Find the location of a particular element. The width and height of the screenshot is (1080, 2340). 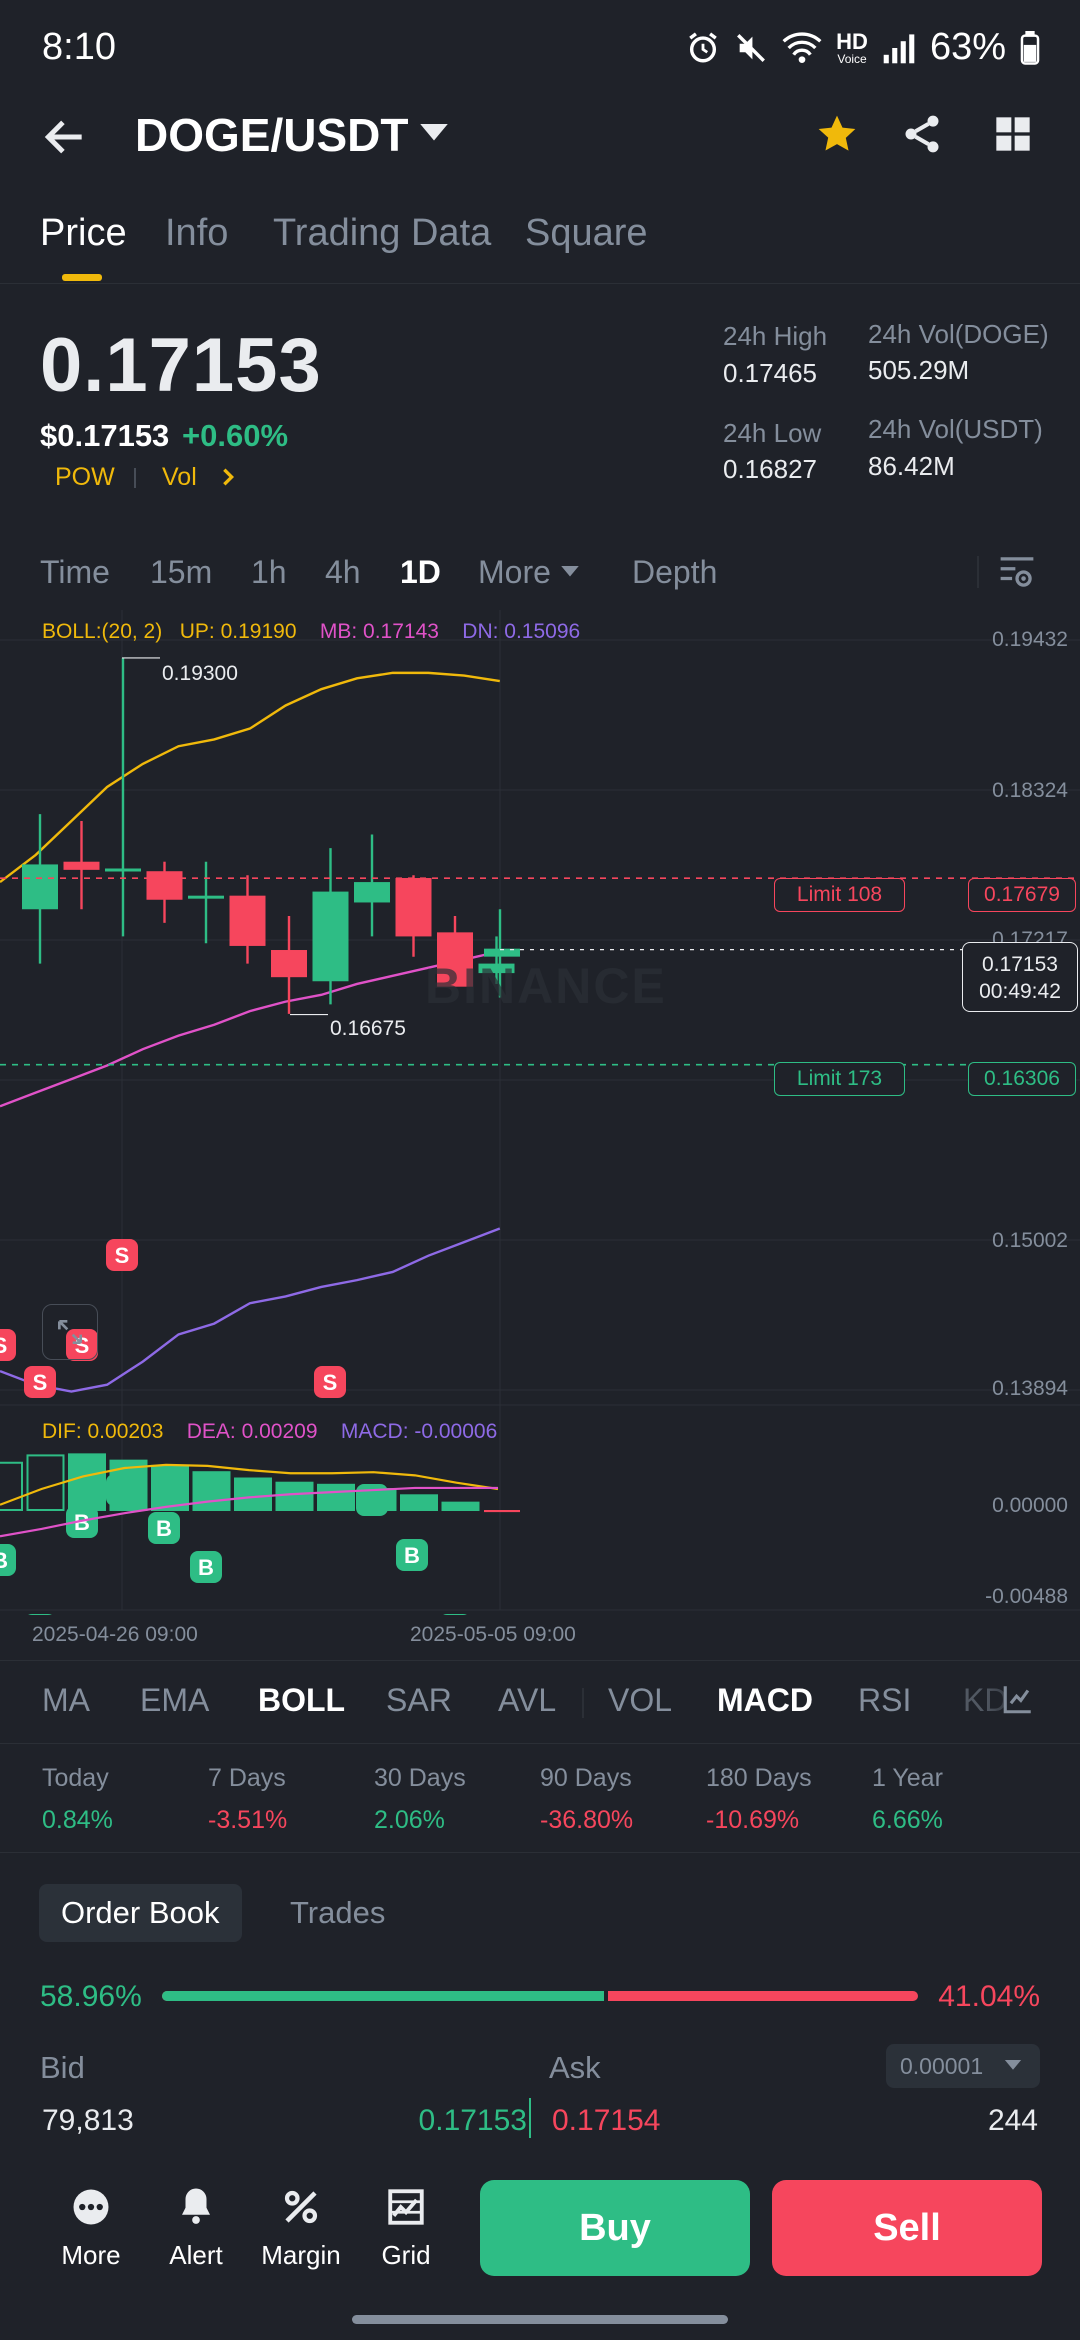

ask-header: Ask is located at coordinates (575, 2067).